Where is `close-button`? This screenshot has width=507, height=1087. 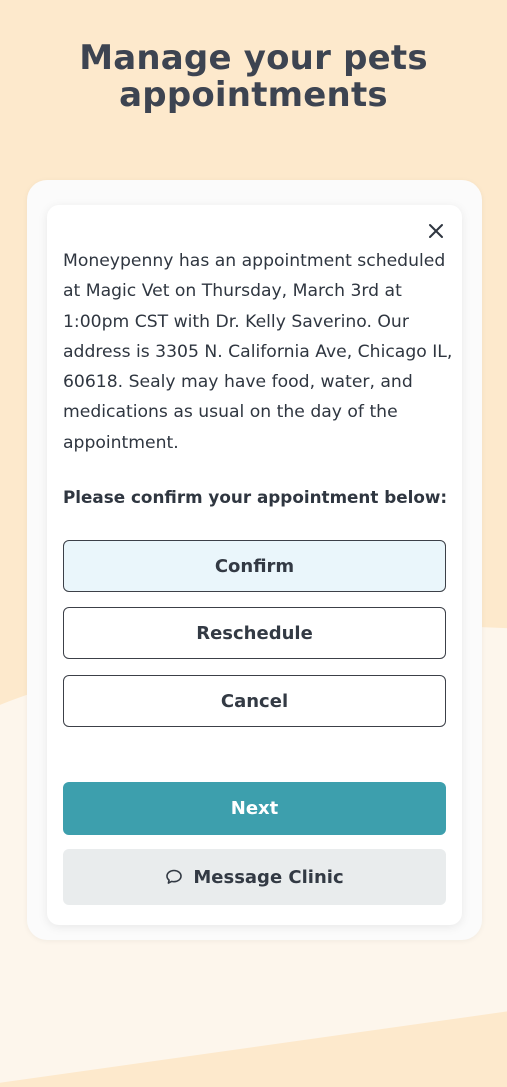 close-button is located at coordinates (436, 231).